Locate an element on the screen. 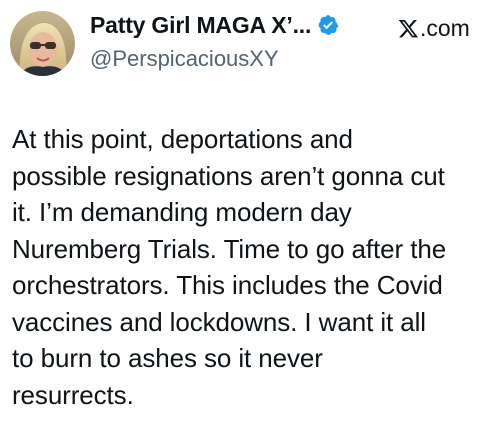  avatar is located at coordinates (42, 43).